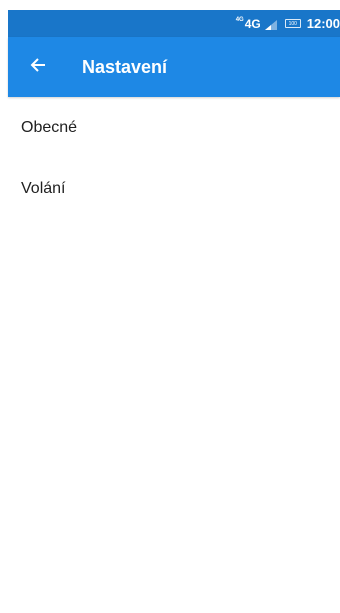  I want to click on status-time: 12:00, so click(323, 23).